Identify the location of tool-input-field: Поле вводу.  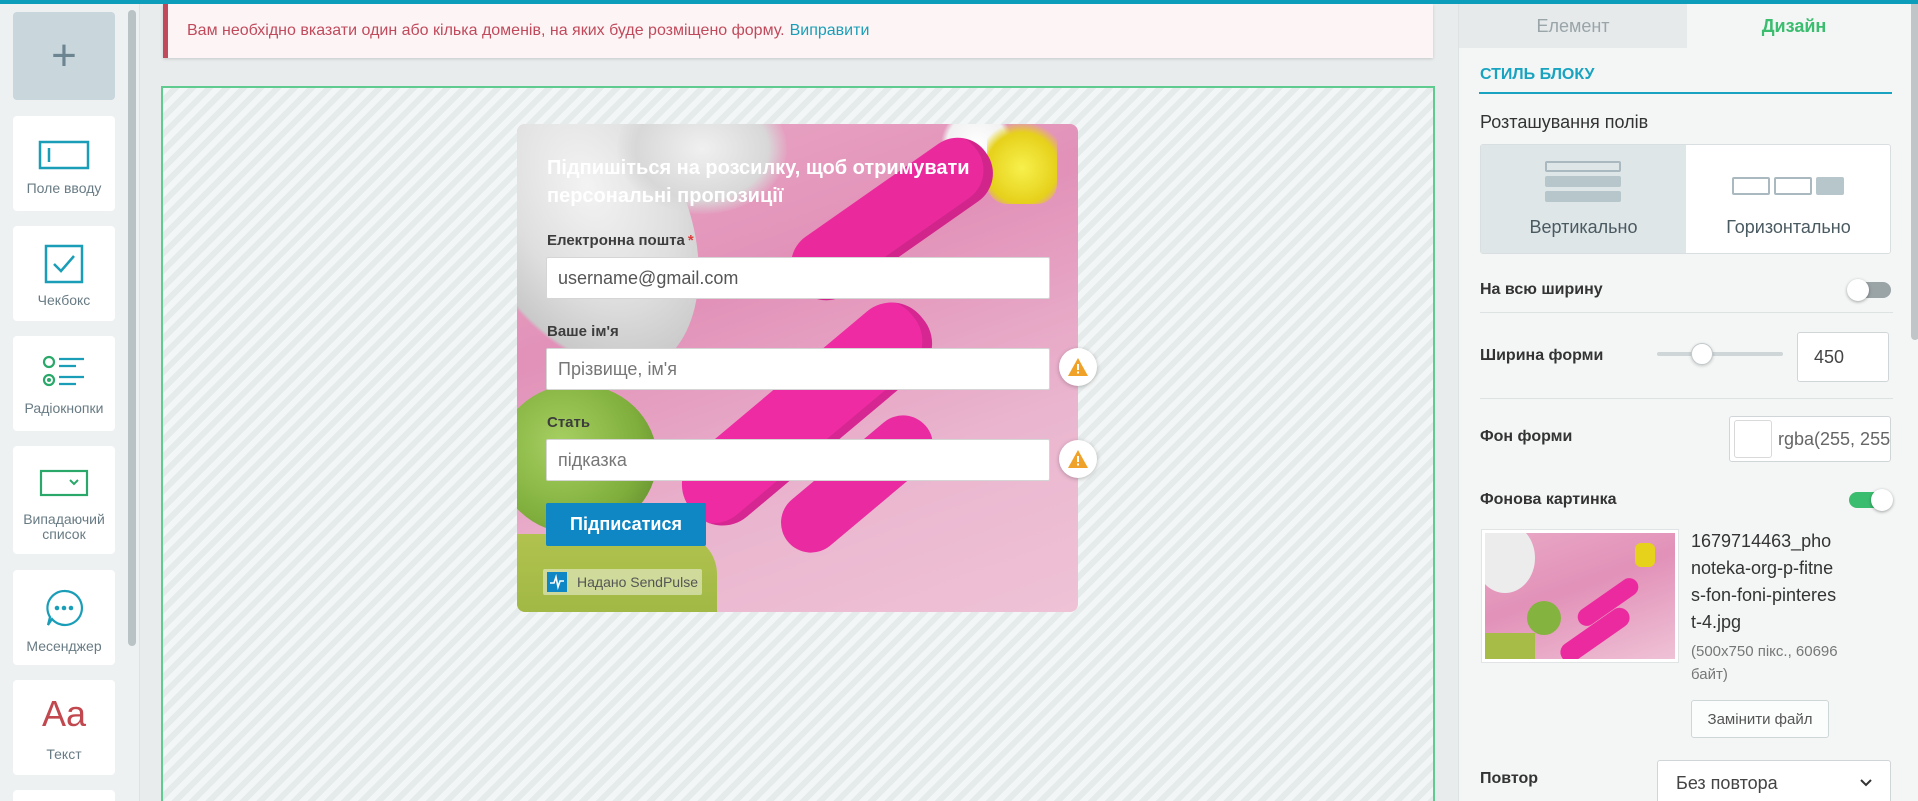
(64, 163).